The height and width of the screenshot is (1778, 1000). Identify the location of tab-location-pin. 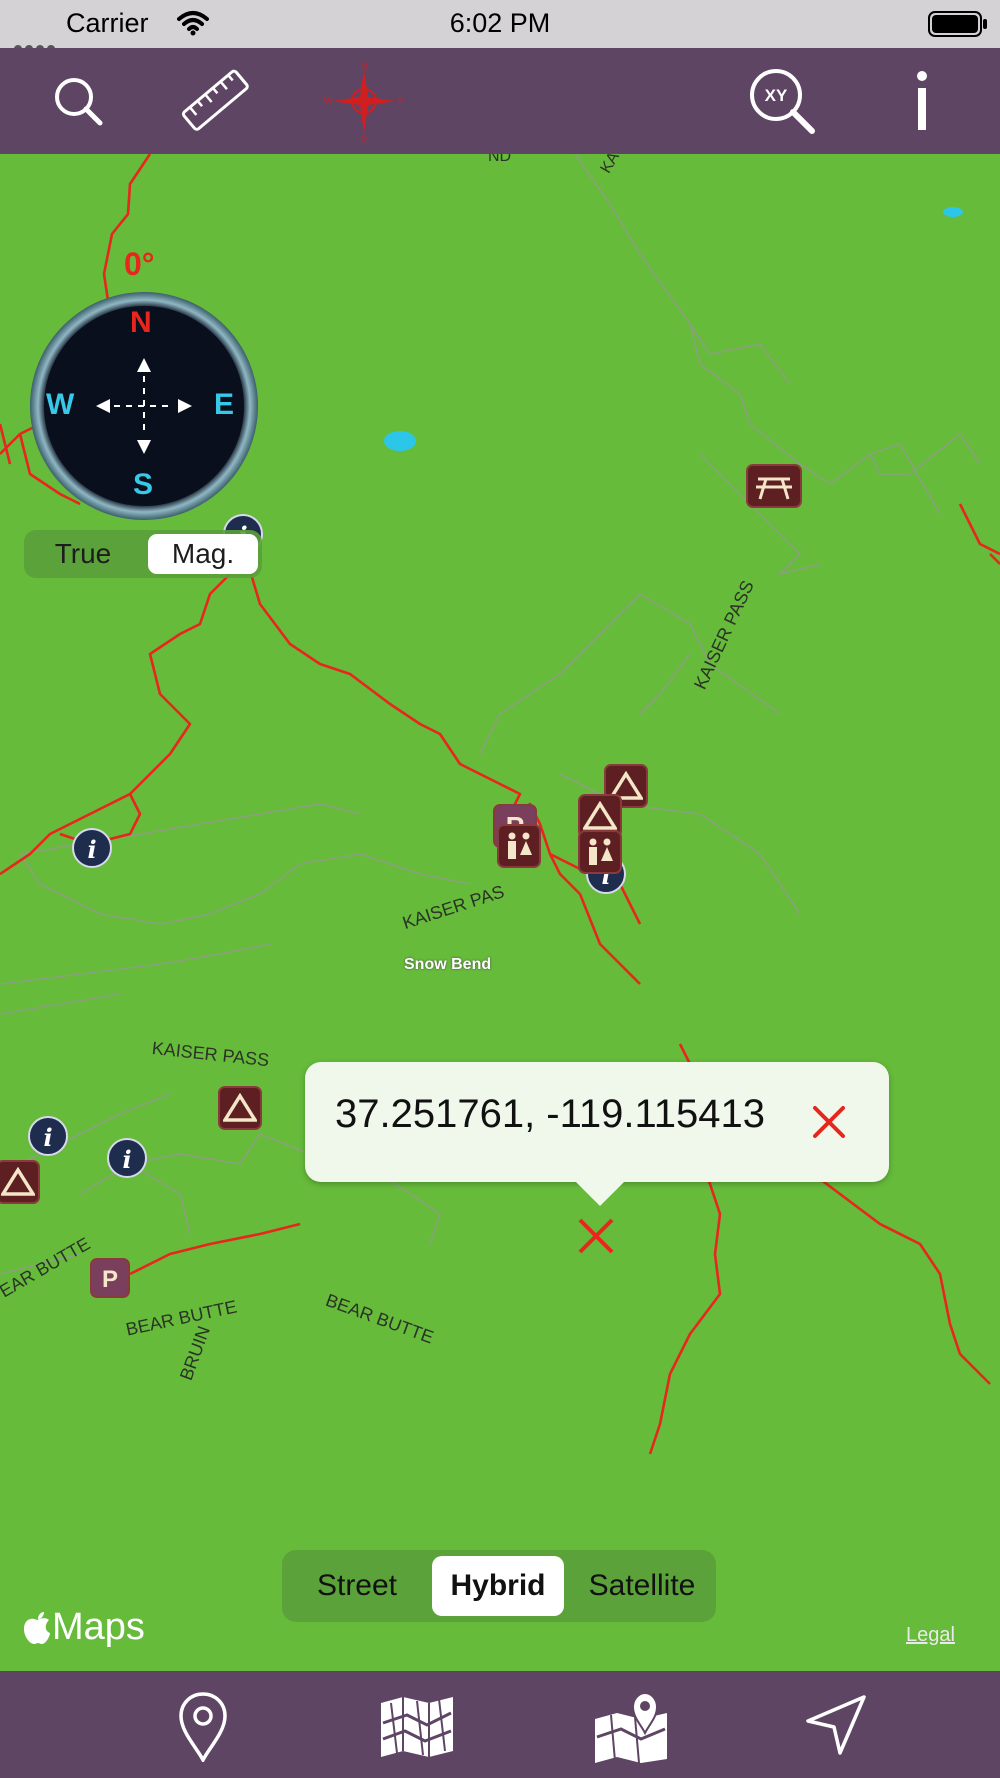
(203, 1726).